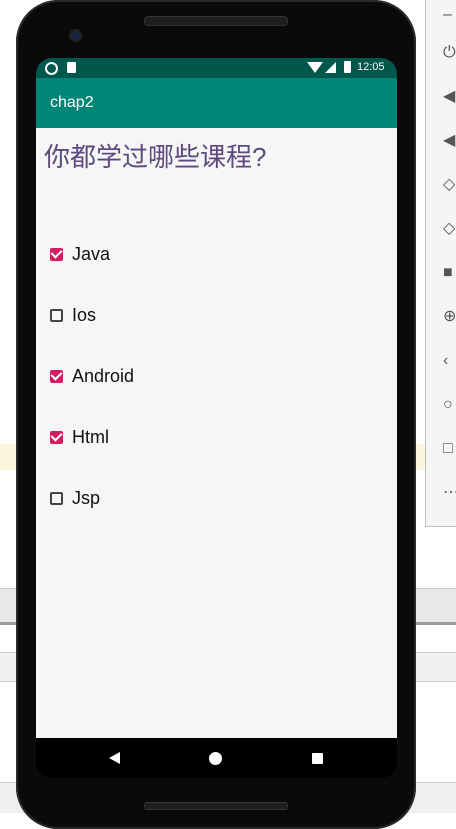 The height and width of the screenshot is (829, 456). I want to click on app-bar: chap2, so click(216, 103).